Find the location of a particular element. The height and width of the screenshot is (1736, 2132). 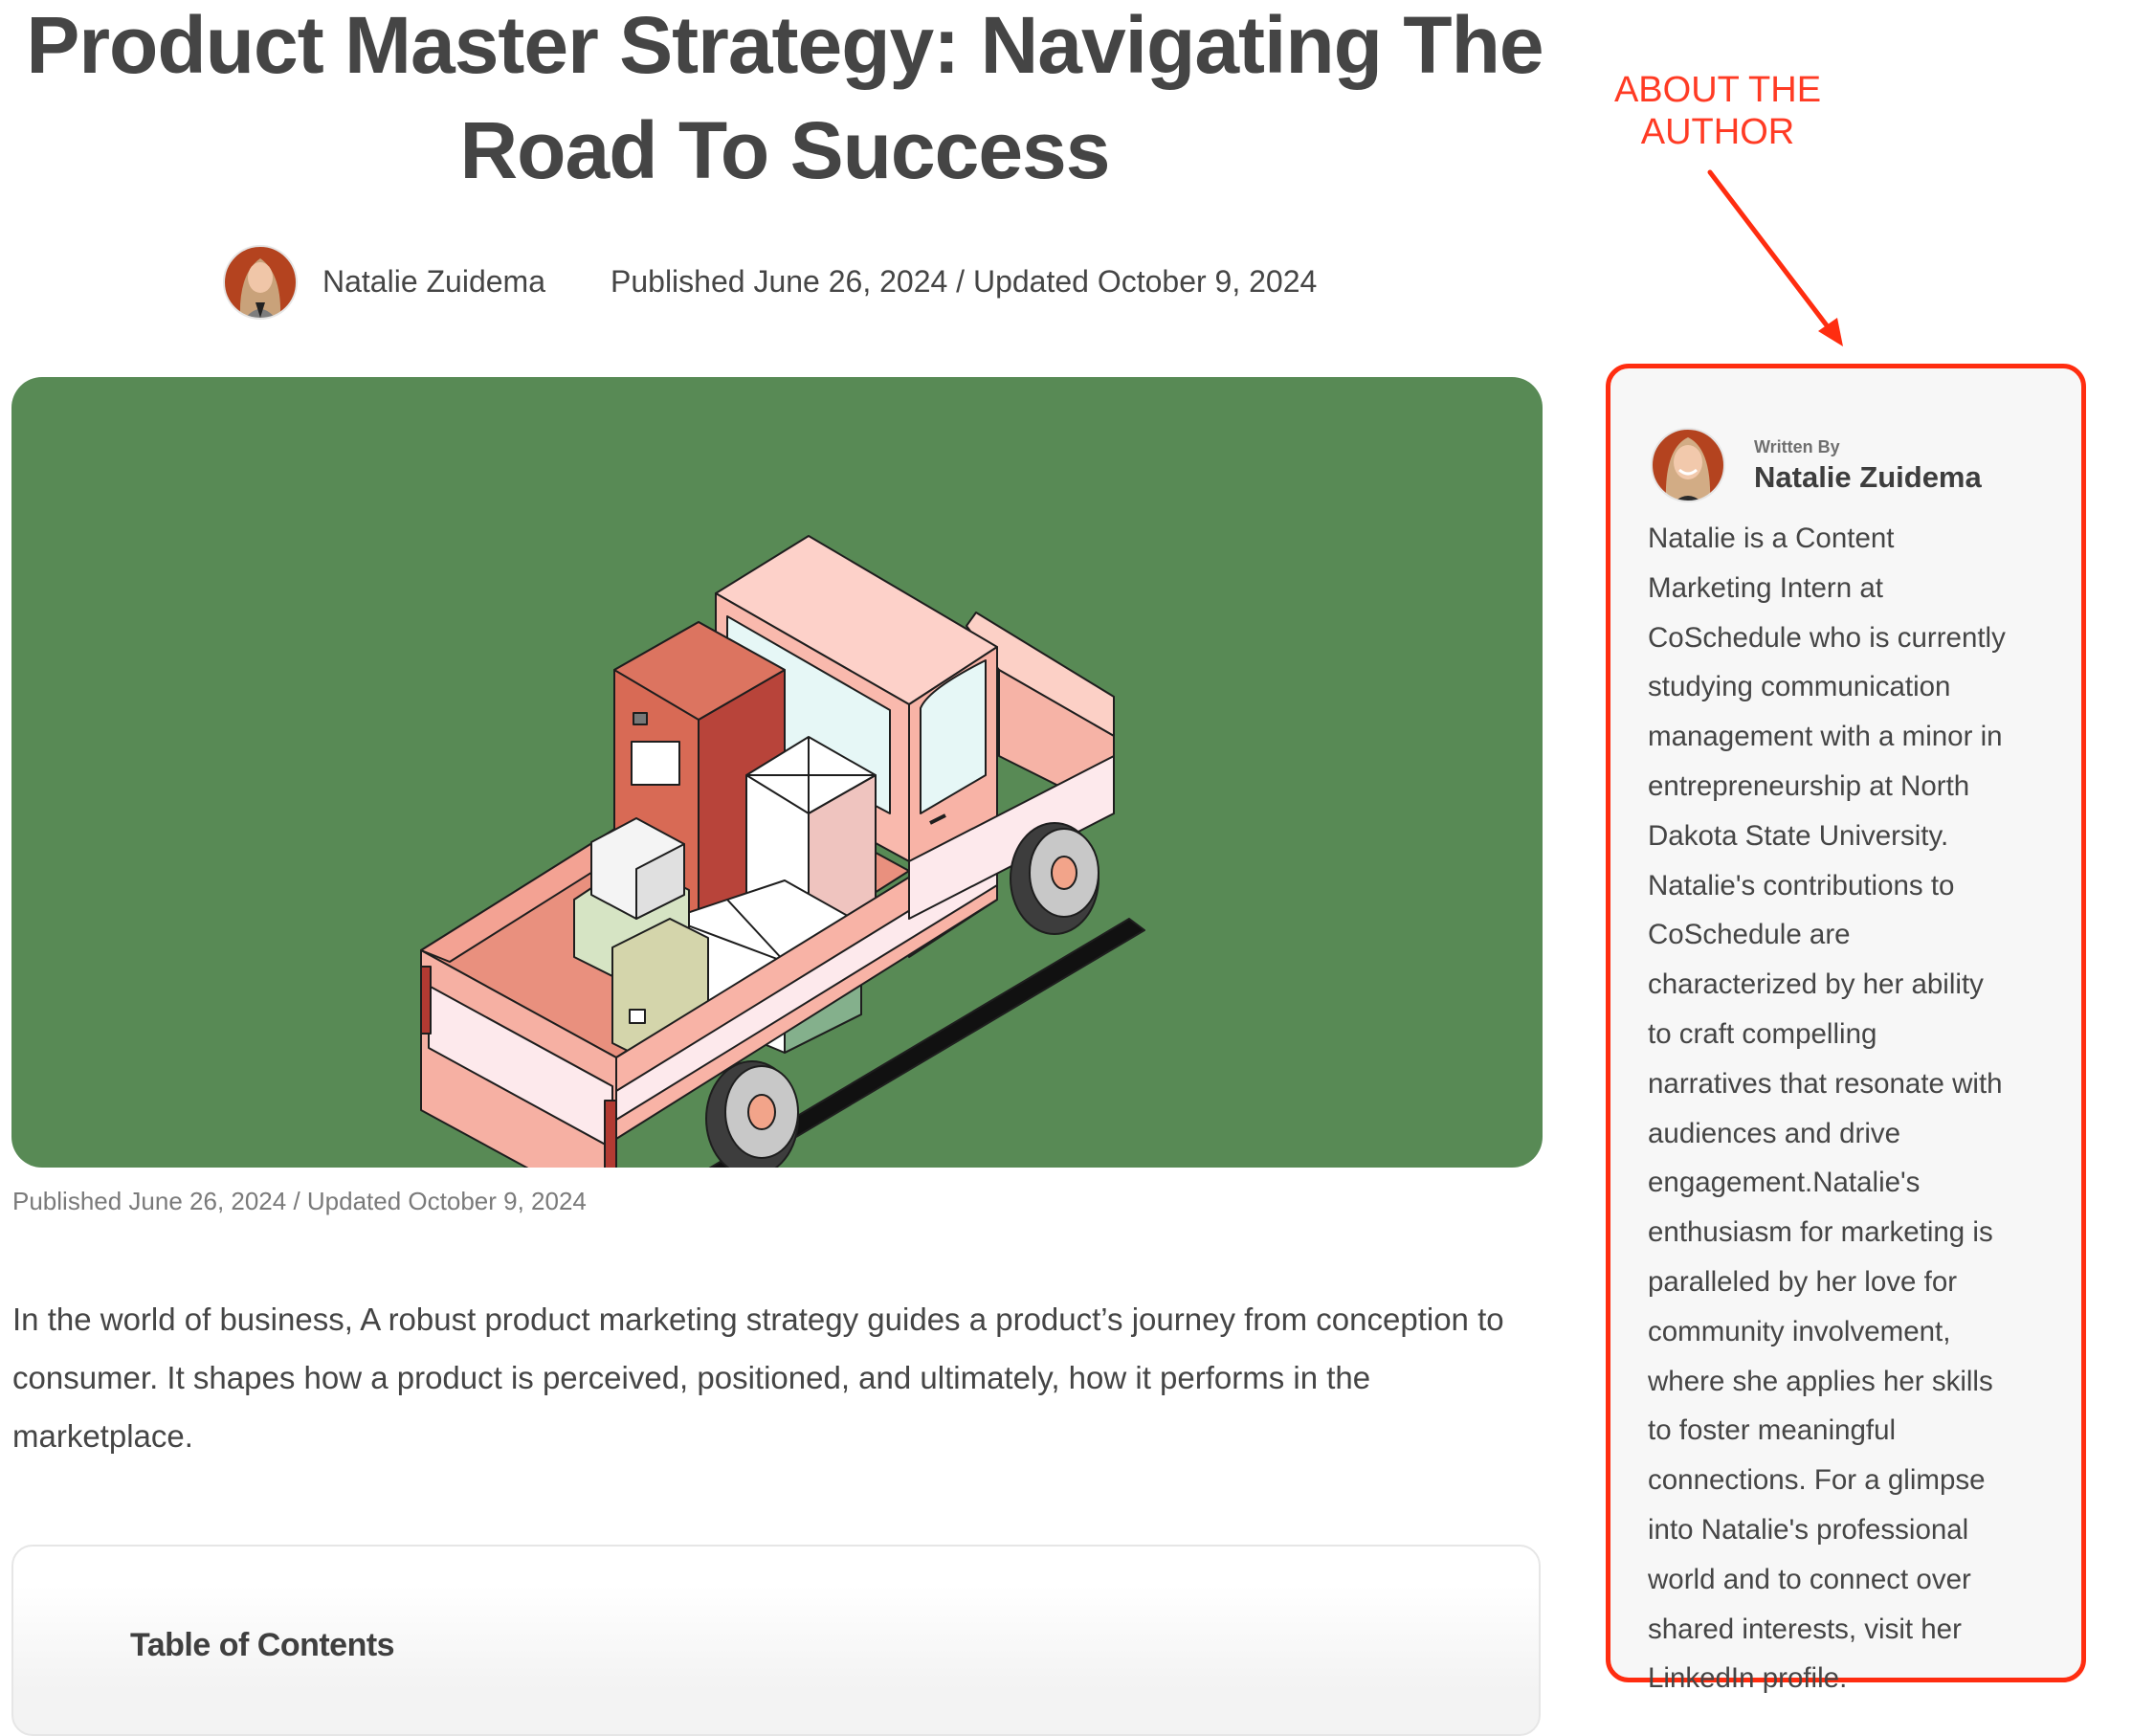

truck-illustration is located at coordinates (782, 851).